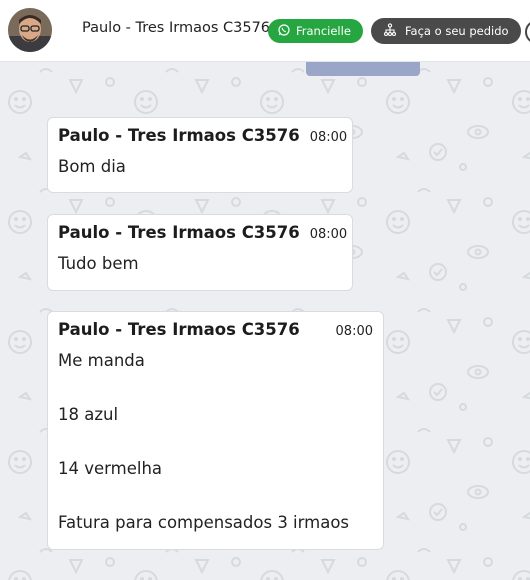  What do you see at coordinates (363, 69) in the screenshot?
I see `date-separator` at bounding box center [363, 69].